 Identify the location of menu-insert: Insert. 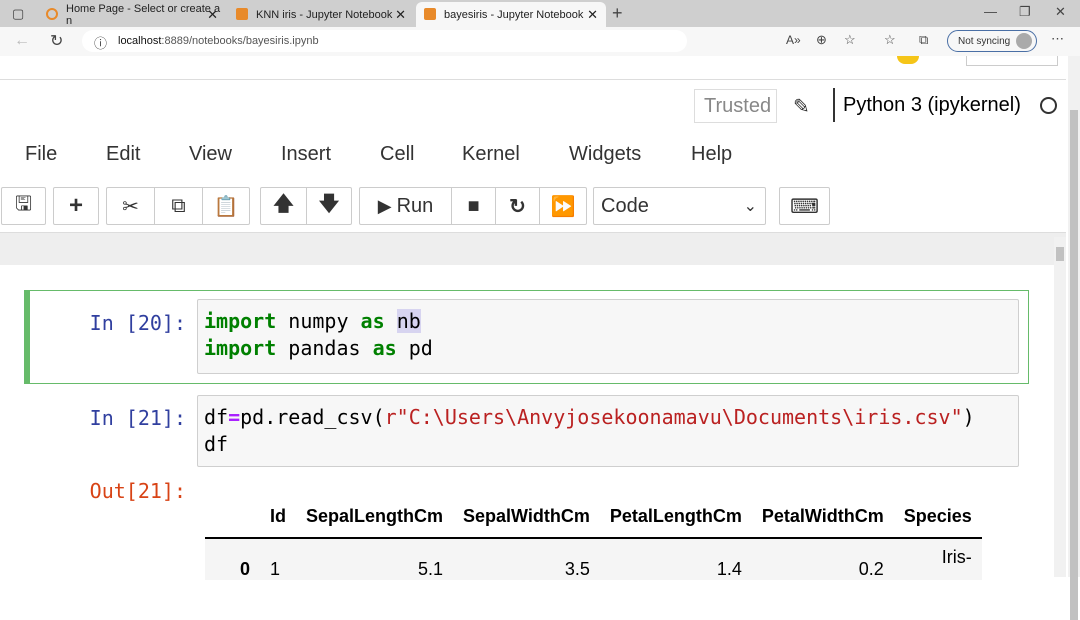
(306, 154).